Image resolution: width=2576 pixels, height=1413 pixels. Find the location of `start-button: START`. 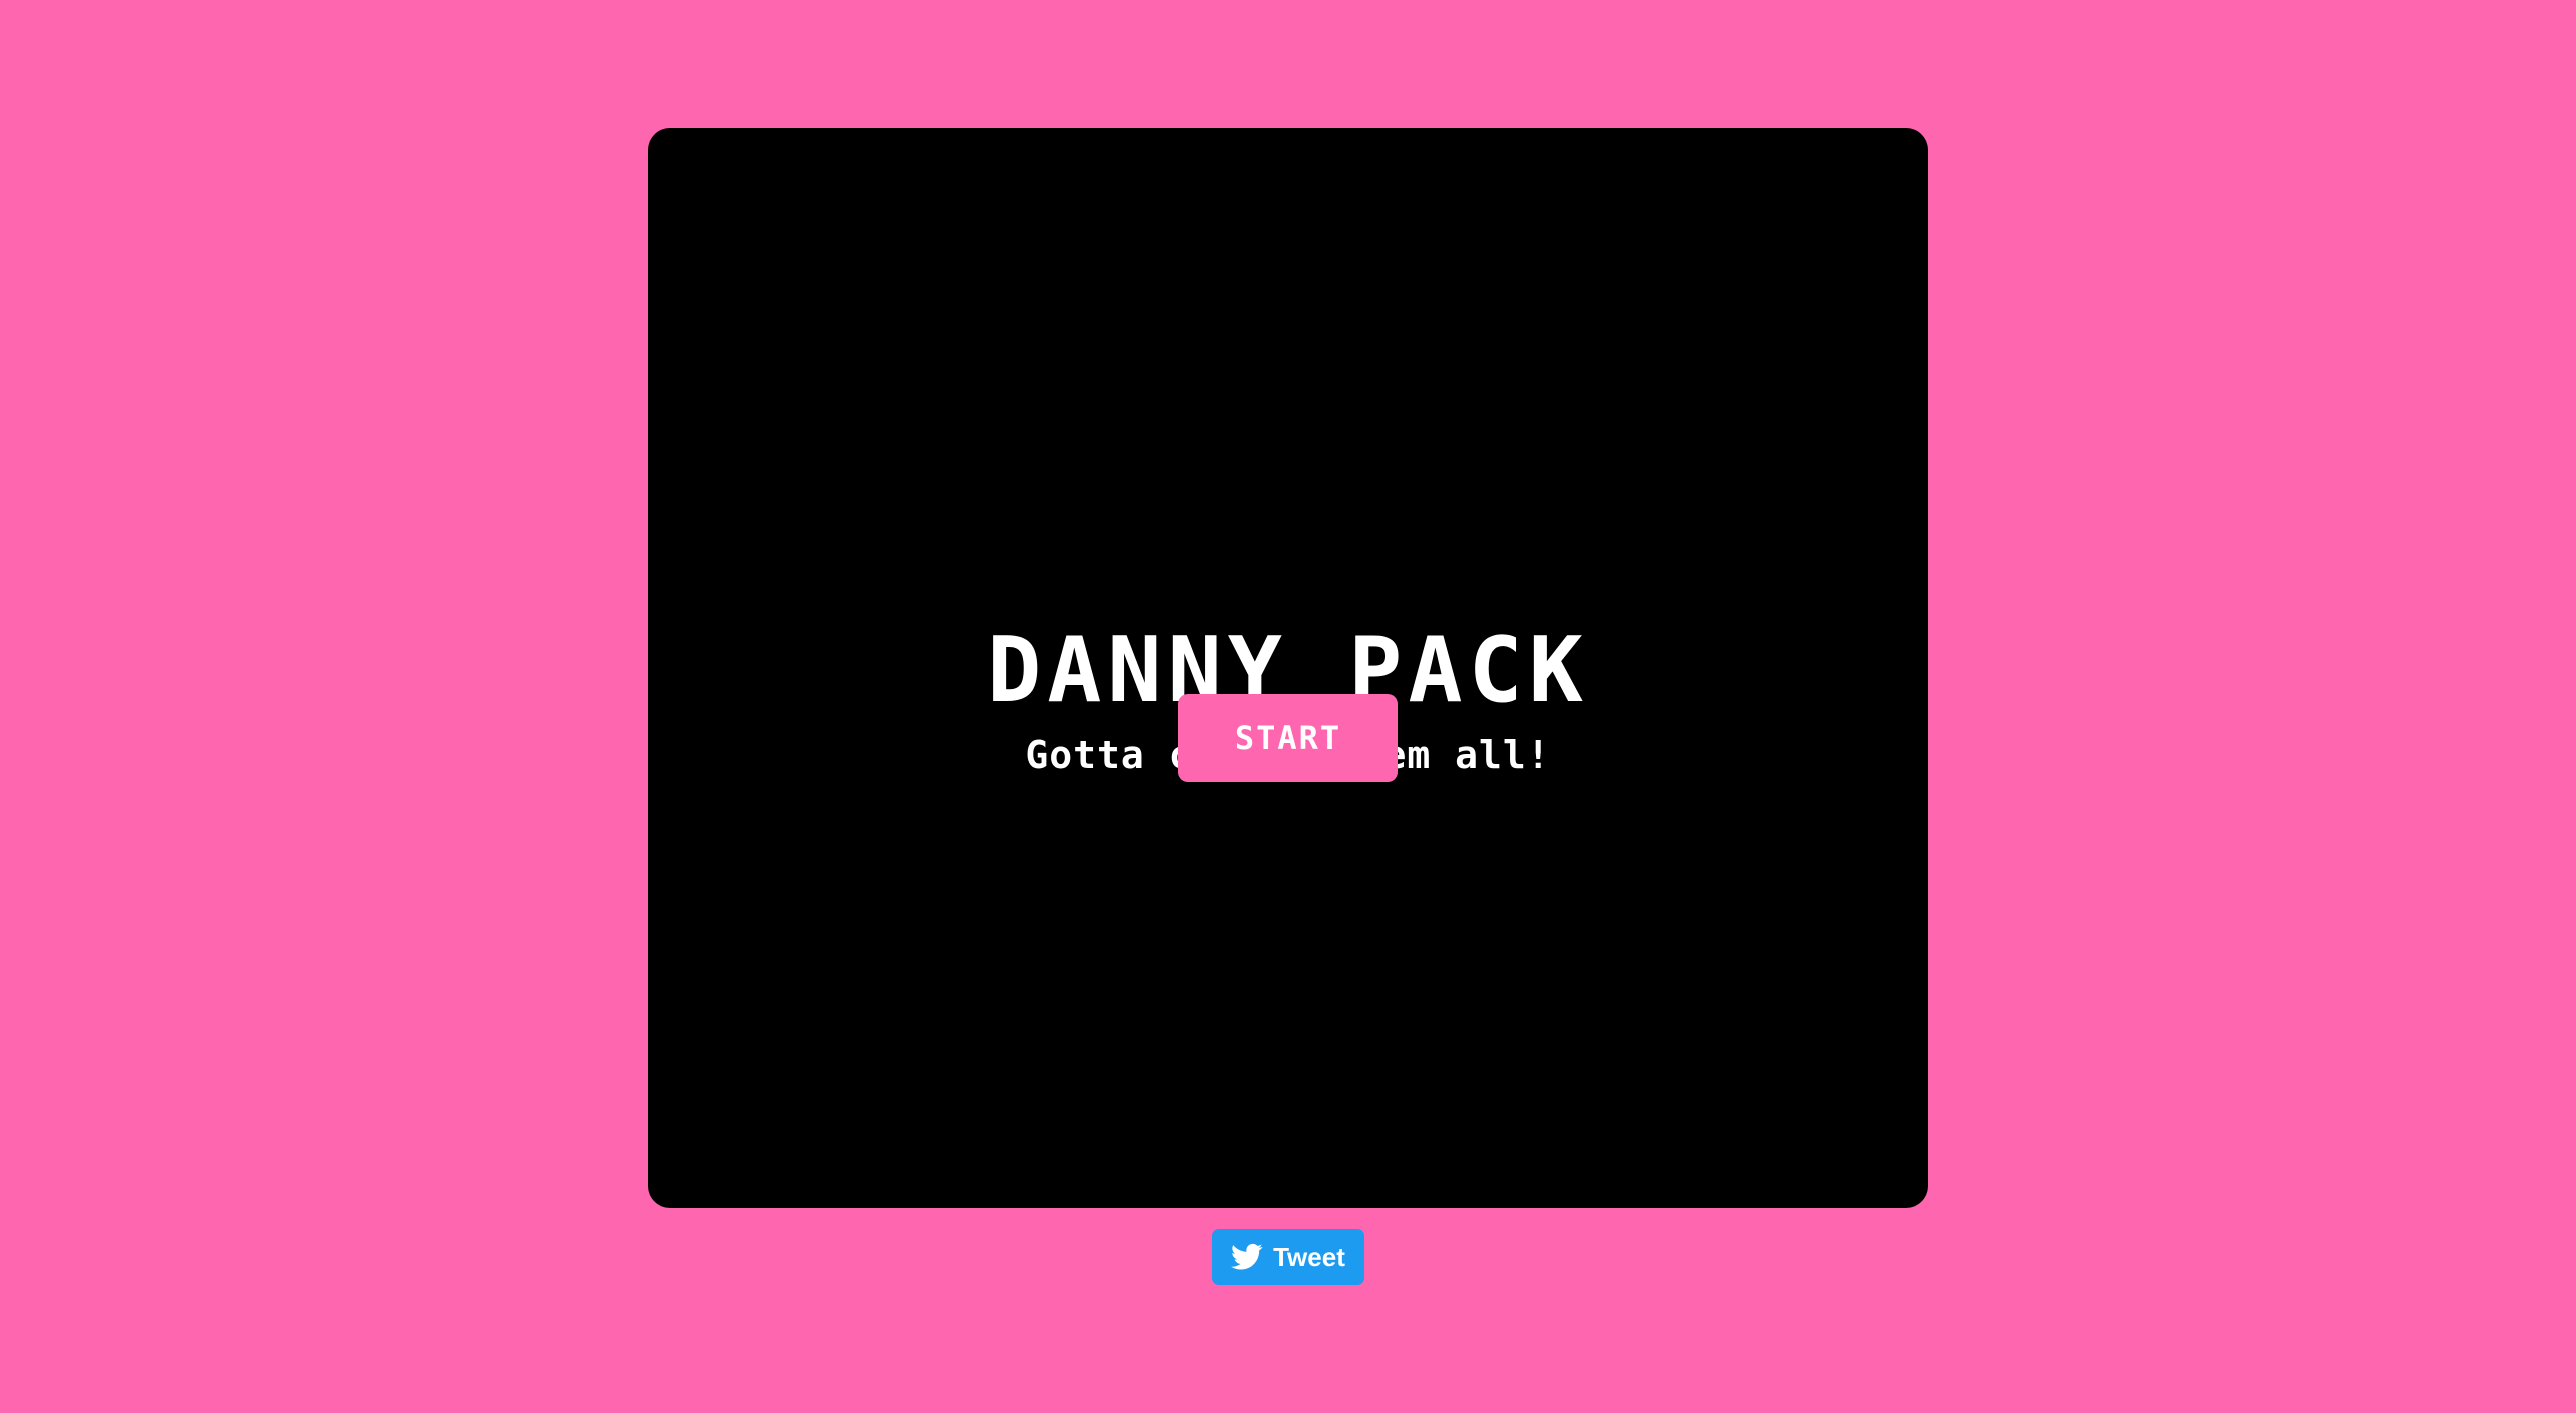

start-button: START is located at coordinates (1288, 738).